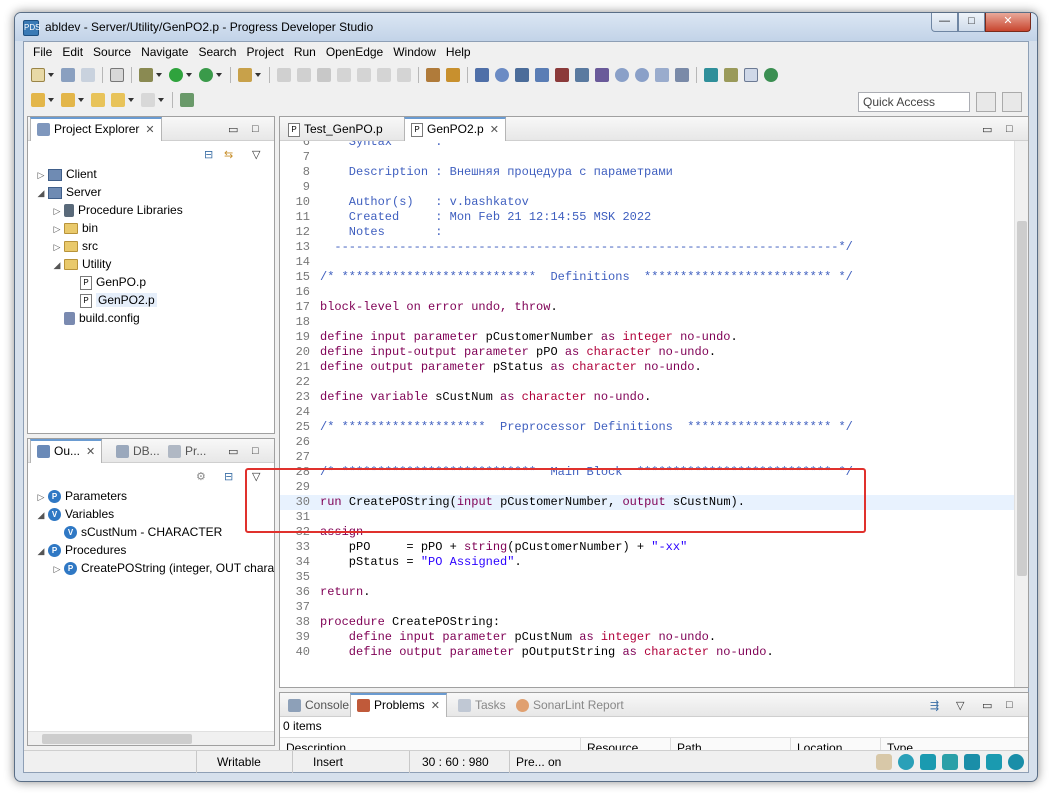 The height and width of the screenshot is (799, 1055). Describe the element at coordinates (582, 75) in the screenshot. I see `proc-editor-icon` at that location.